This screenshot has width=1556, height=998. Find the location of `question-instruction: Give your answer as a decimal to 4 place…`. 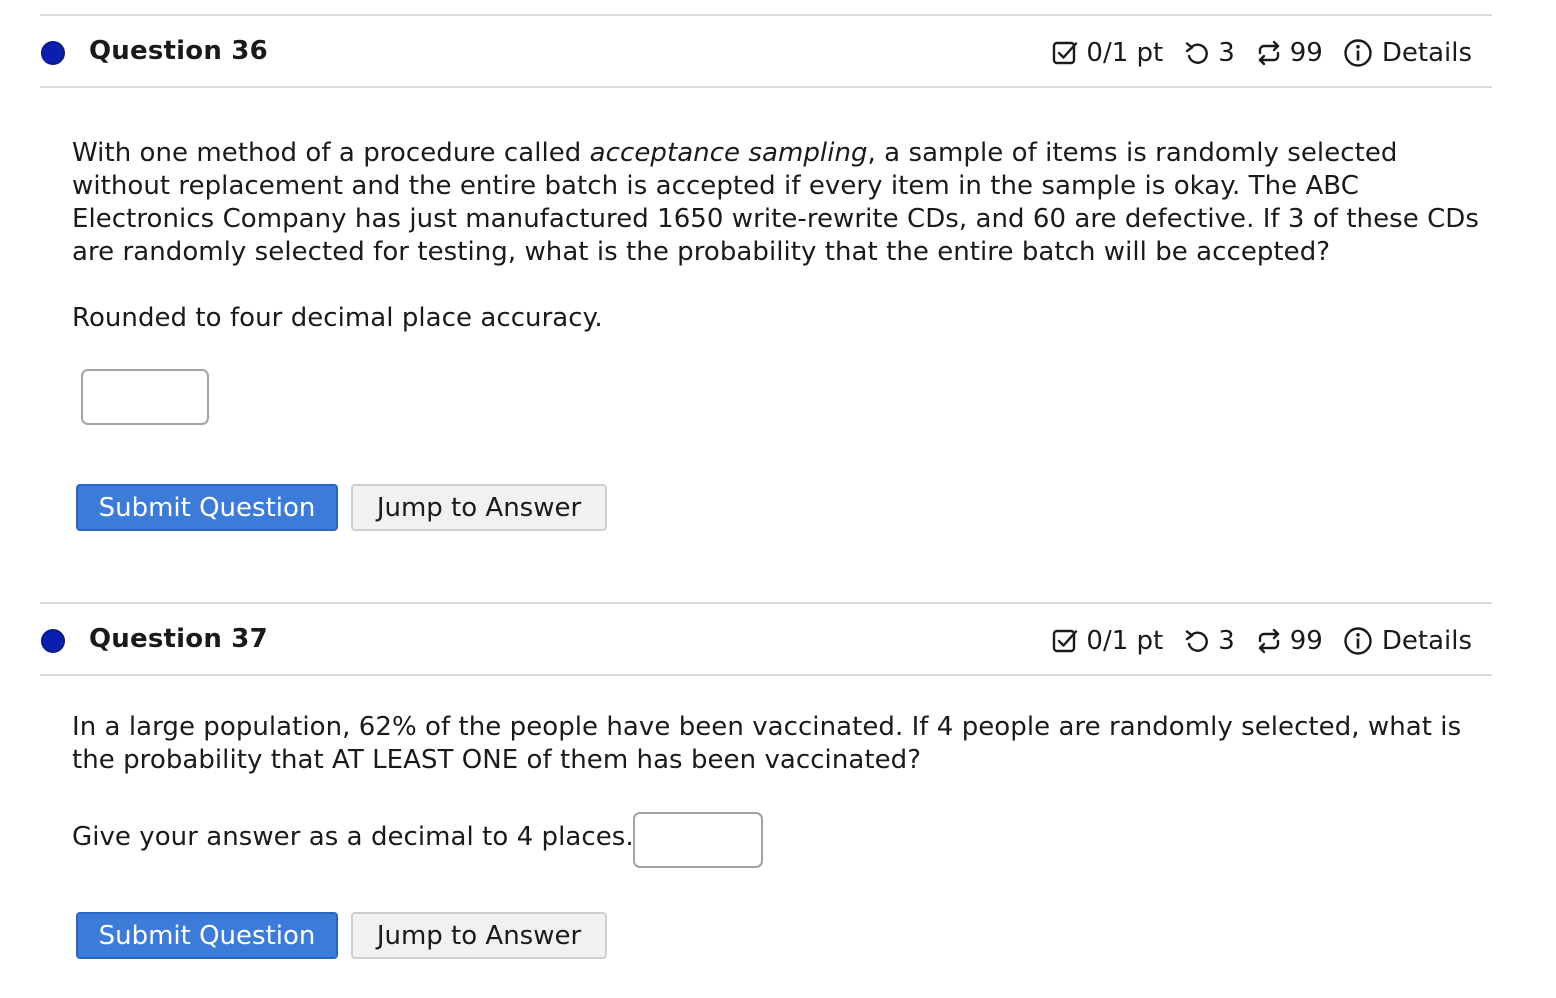

question-instruction: Give your answer as a decimal to 4 place… is located at coordinates (353, 837).